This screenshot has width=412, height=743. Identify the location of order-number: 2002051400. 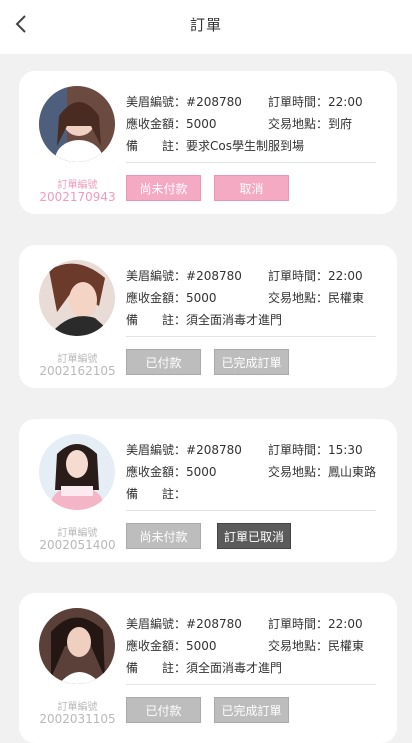
(77, 545).